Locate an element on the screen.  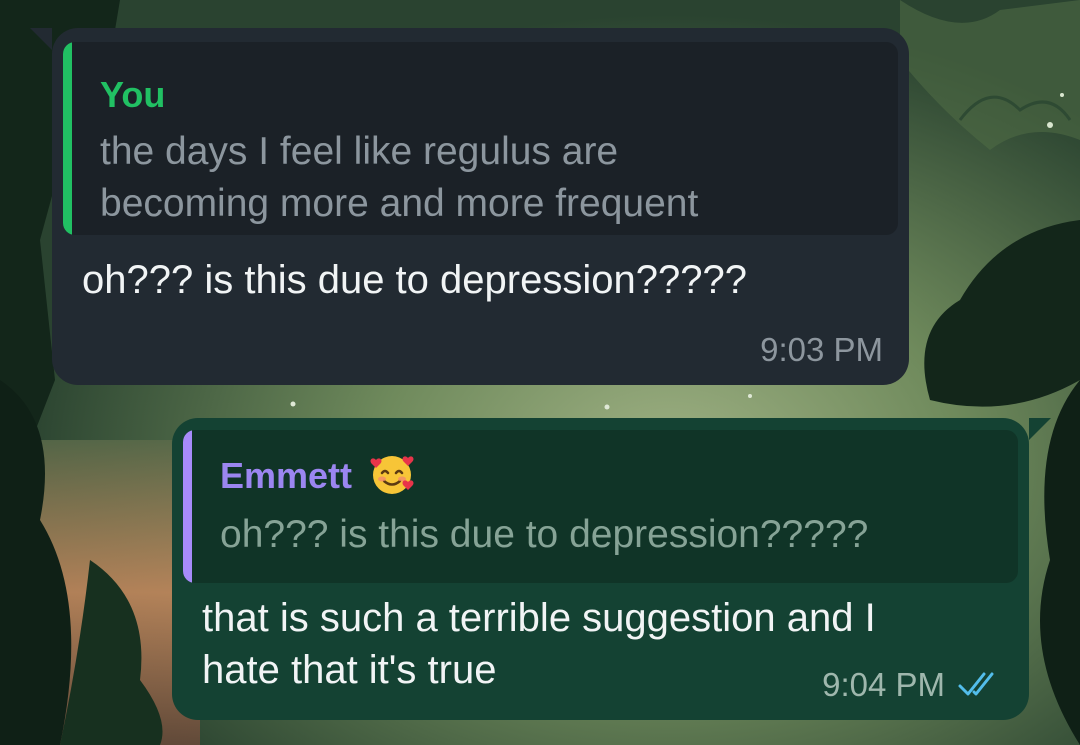
quote-text: oh??? is this due to depression????? is located at coordinates (544, 534).